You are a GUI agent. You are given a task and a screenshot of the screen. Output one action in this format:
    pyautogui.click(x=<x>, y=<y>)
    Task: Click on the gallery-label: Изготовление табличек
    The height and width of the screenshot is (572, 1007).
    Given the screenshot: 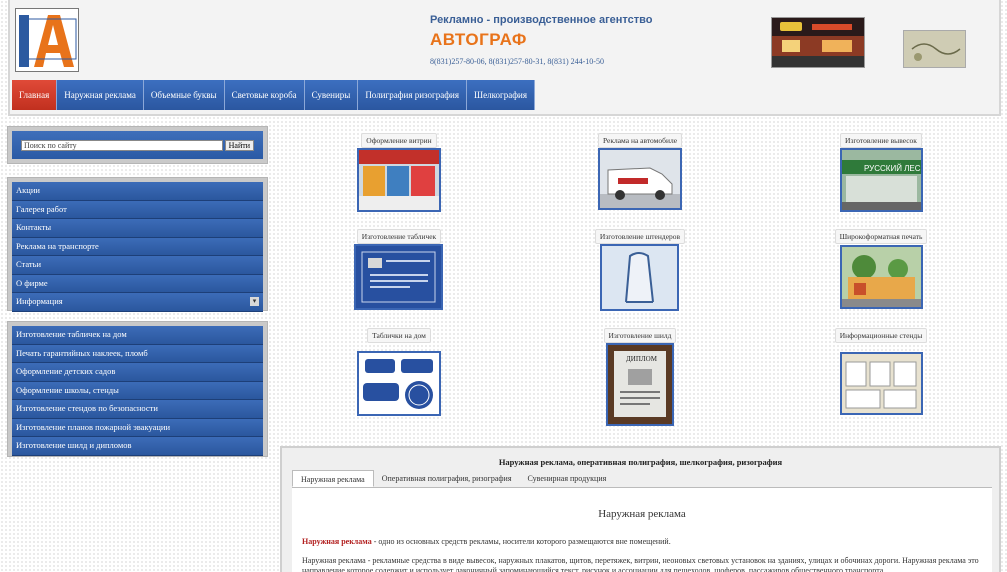 What is the action you would take?
    pyautogui.click(x=399, y=236)
    